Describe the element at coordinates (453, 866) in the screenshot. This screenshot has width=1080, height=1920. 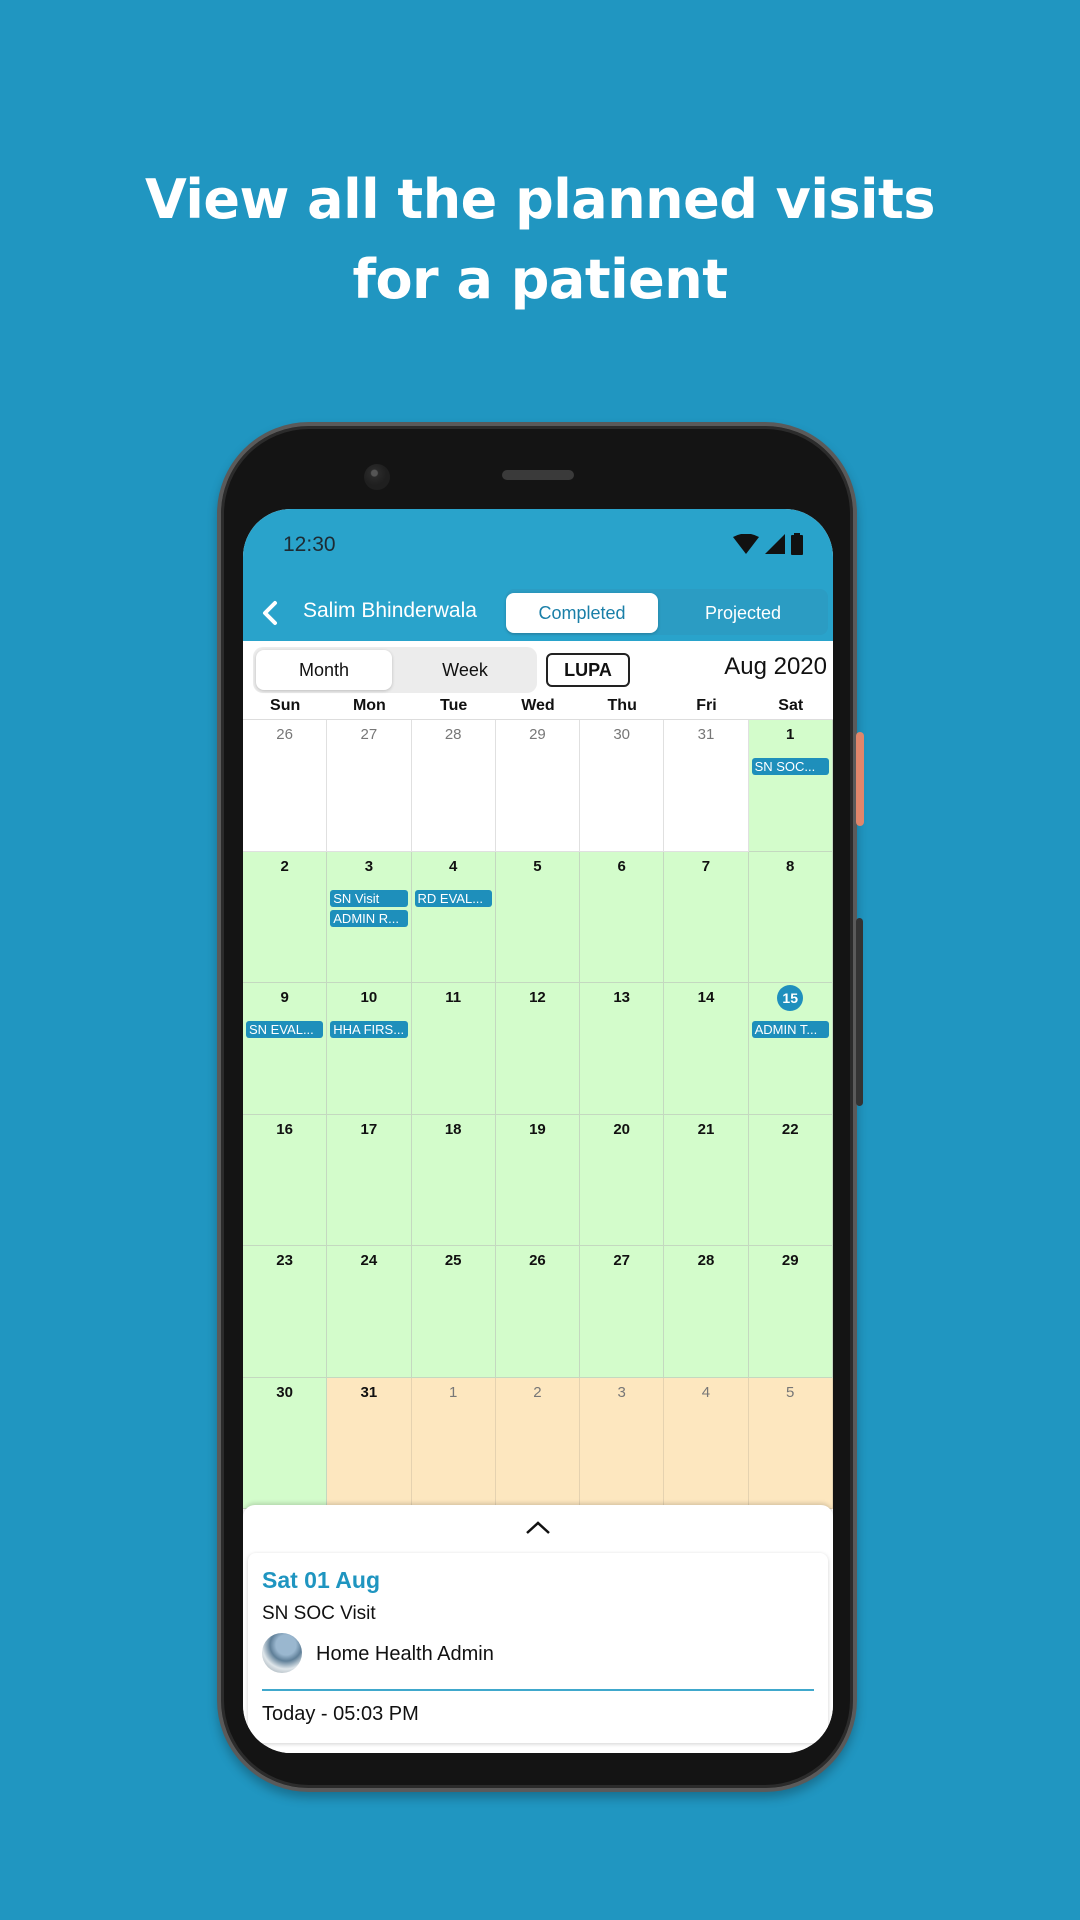
I see `day-number: 4` at that location.